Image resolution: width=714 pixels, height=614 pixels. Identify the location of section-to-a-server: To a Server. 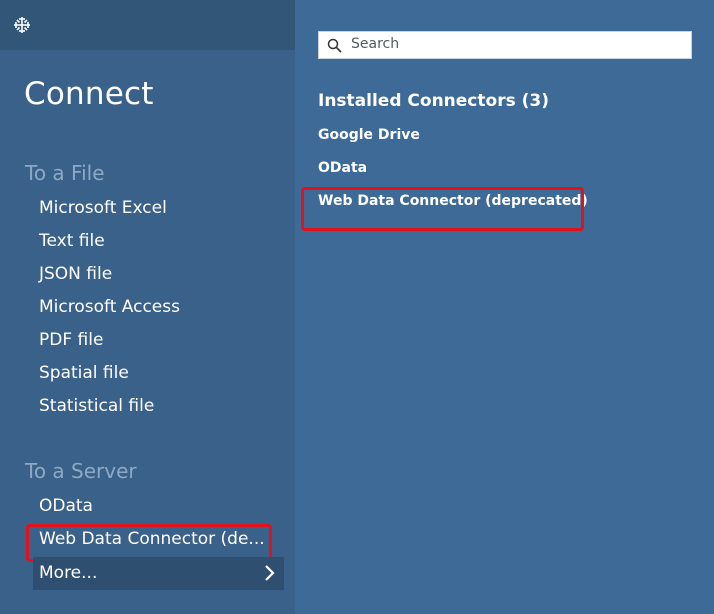
(81, 471).